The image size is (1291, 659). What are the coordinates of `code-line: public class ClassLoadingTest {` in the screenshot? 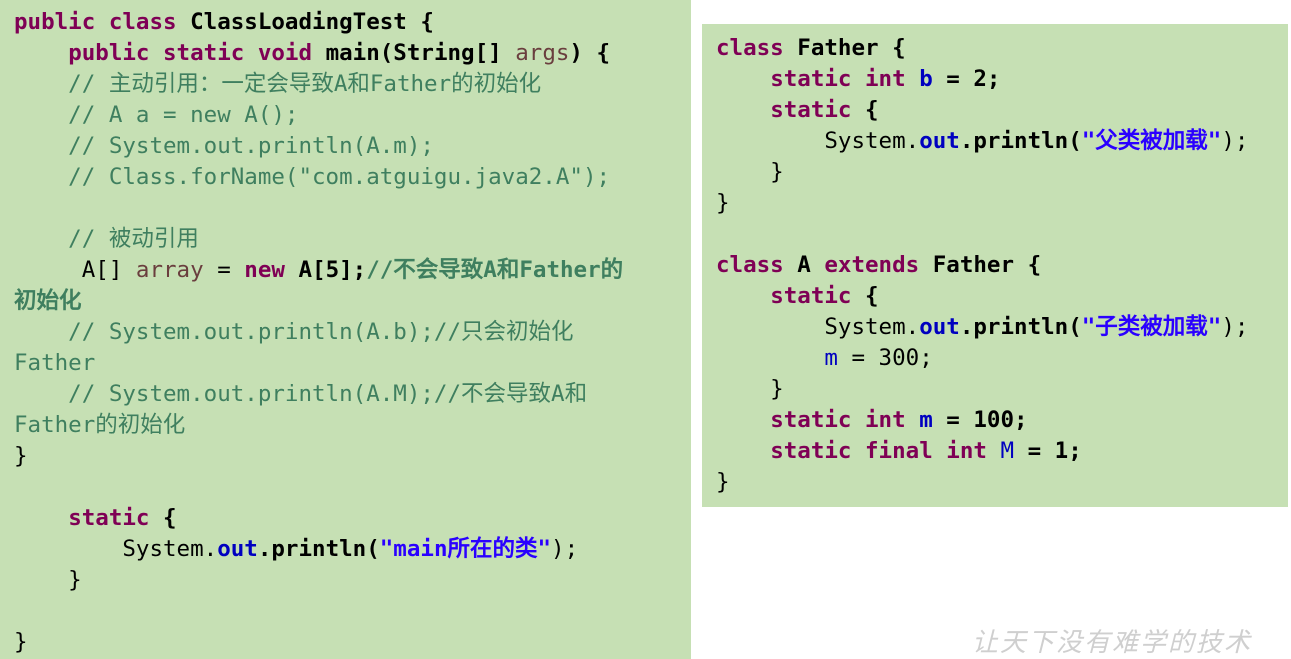 It's located at (352, 22).